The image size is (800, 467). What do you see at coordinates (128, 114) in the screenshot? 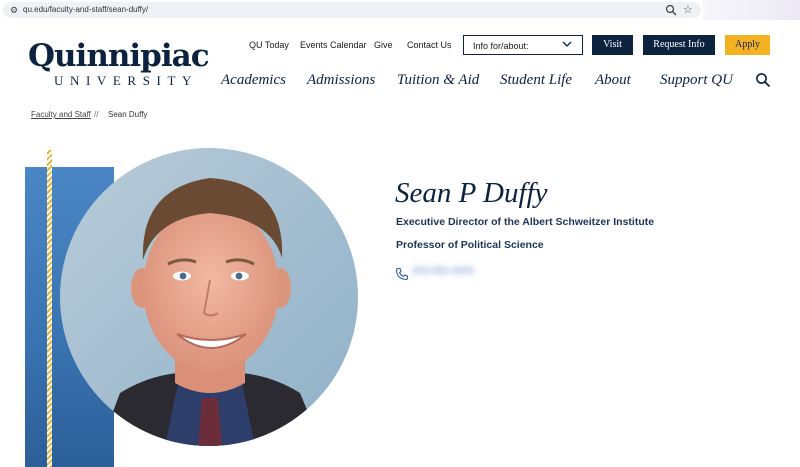
I see `breadcrumb-current: Sean Duffy` at bounding box center [128, 114].